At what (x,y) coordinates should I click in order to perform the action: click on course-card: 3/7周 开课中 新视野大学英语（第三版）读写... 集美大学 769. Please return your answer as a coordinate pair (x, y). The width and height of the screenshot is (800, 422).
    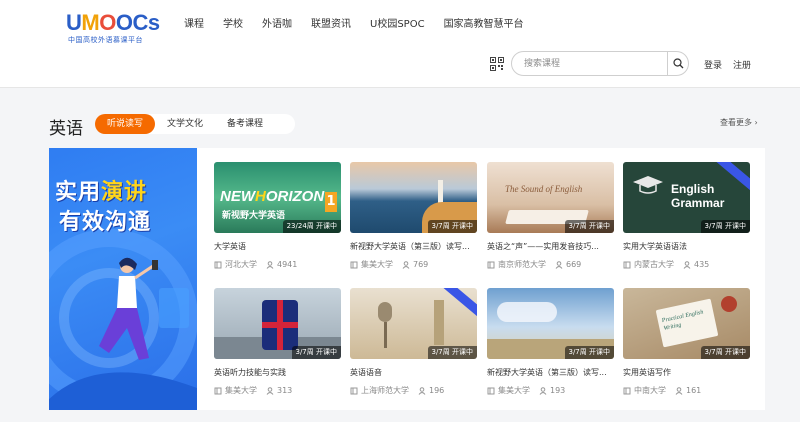
    Looking at the image, I should click on (413, 216).